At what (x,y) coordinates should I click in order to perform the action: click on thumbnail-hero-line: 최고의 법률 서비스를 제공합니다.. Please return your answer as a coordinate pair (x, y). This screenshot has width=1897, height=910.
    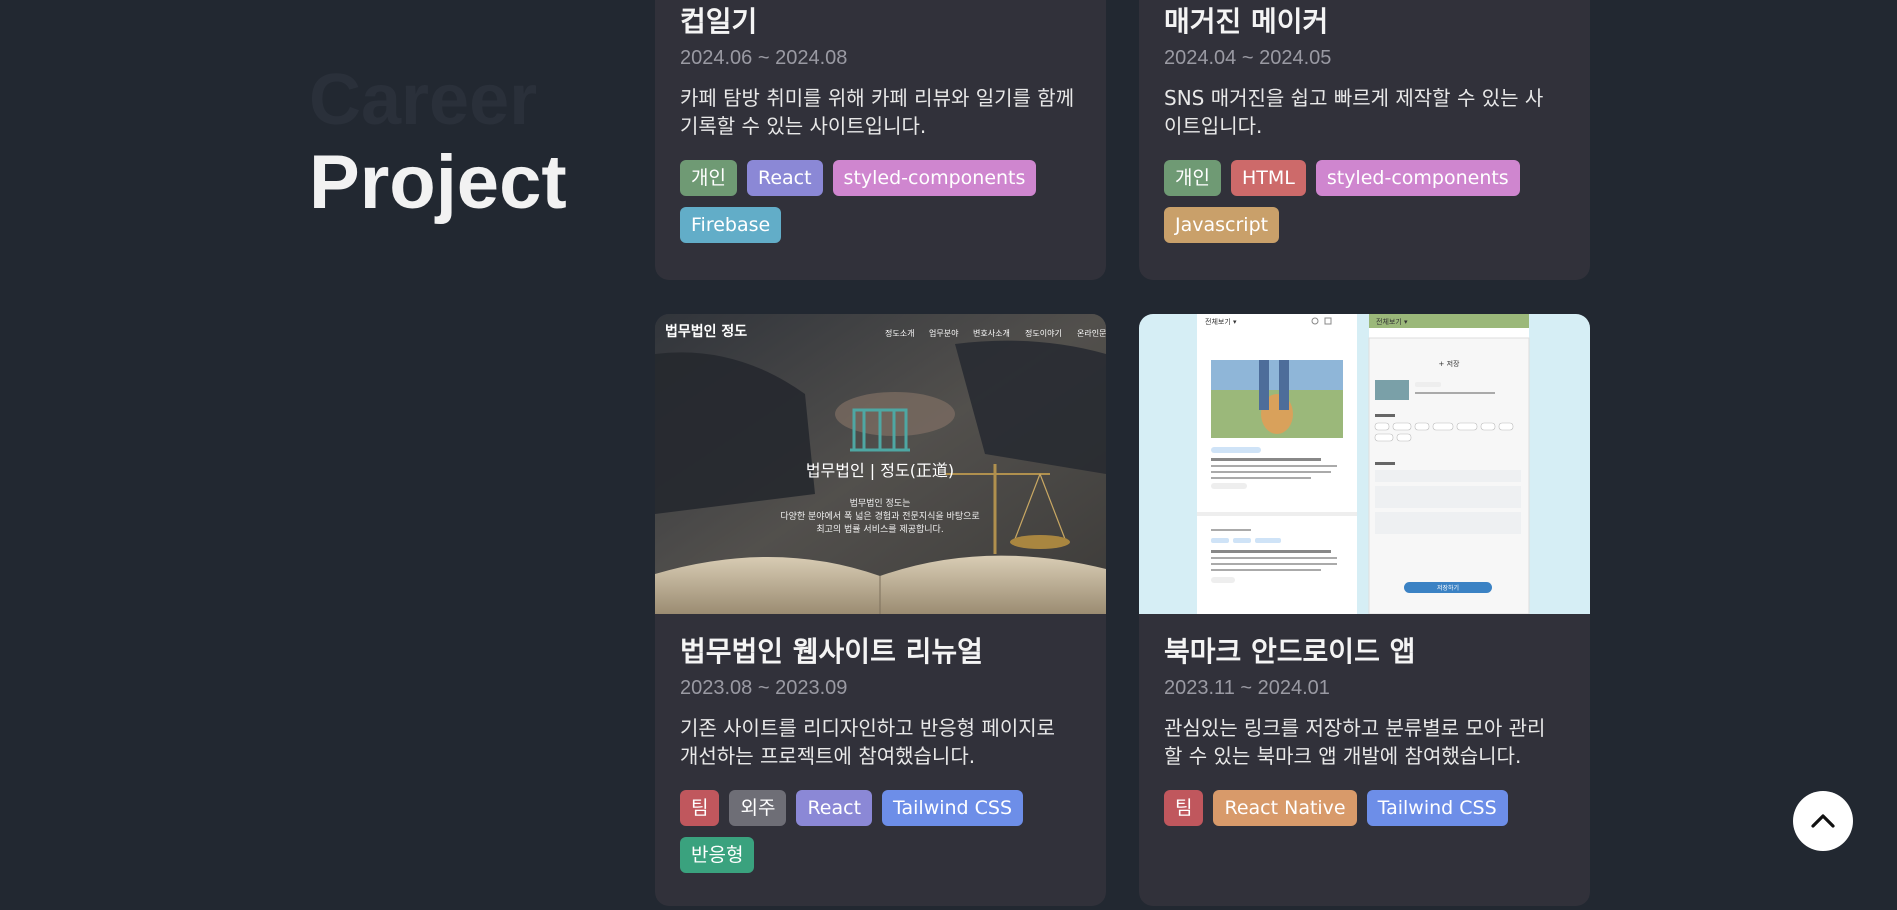
    Looking at the image, I should click on (879, 529).